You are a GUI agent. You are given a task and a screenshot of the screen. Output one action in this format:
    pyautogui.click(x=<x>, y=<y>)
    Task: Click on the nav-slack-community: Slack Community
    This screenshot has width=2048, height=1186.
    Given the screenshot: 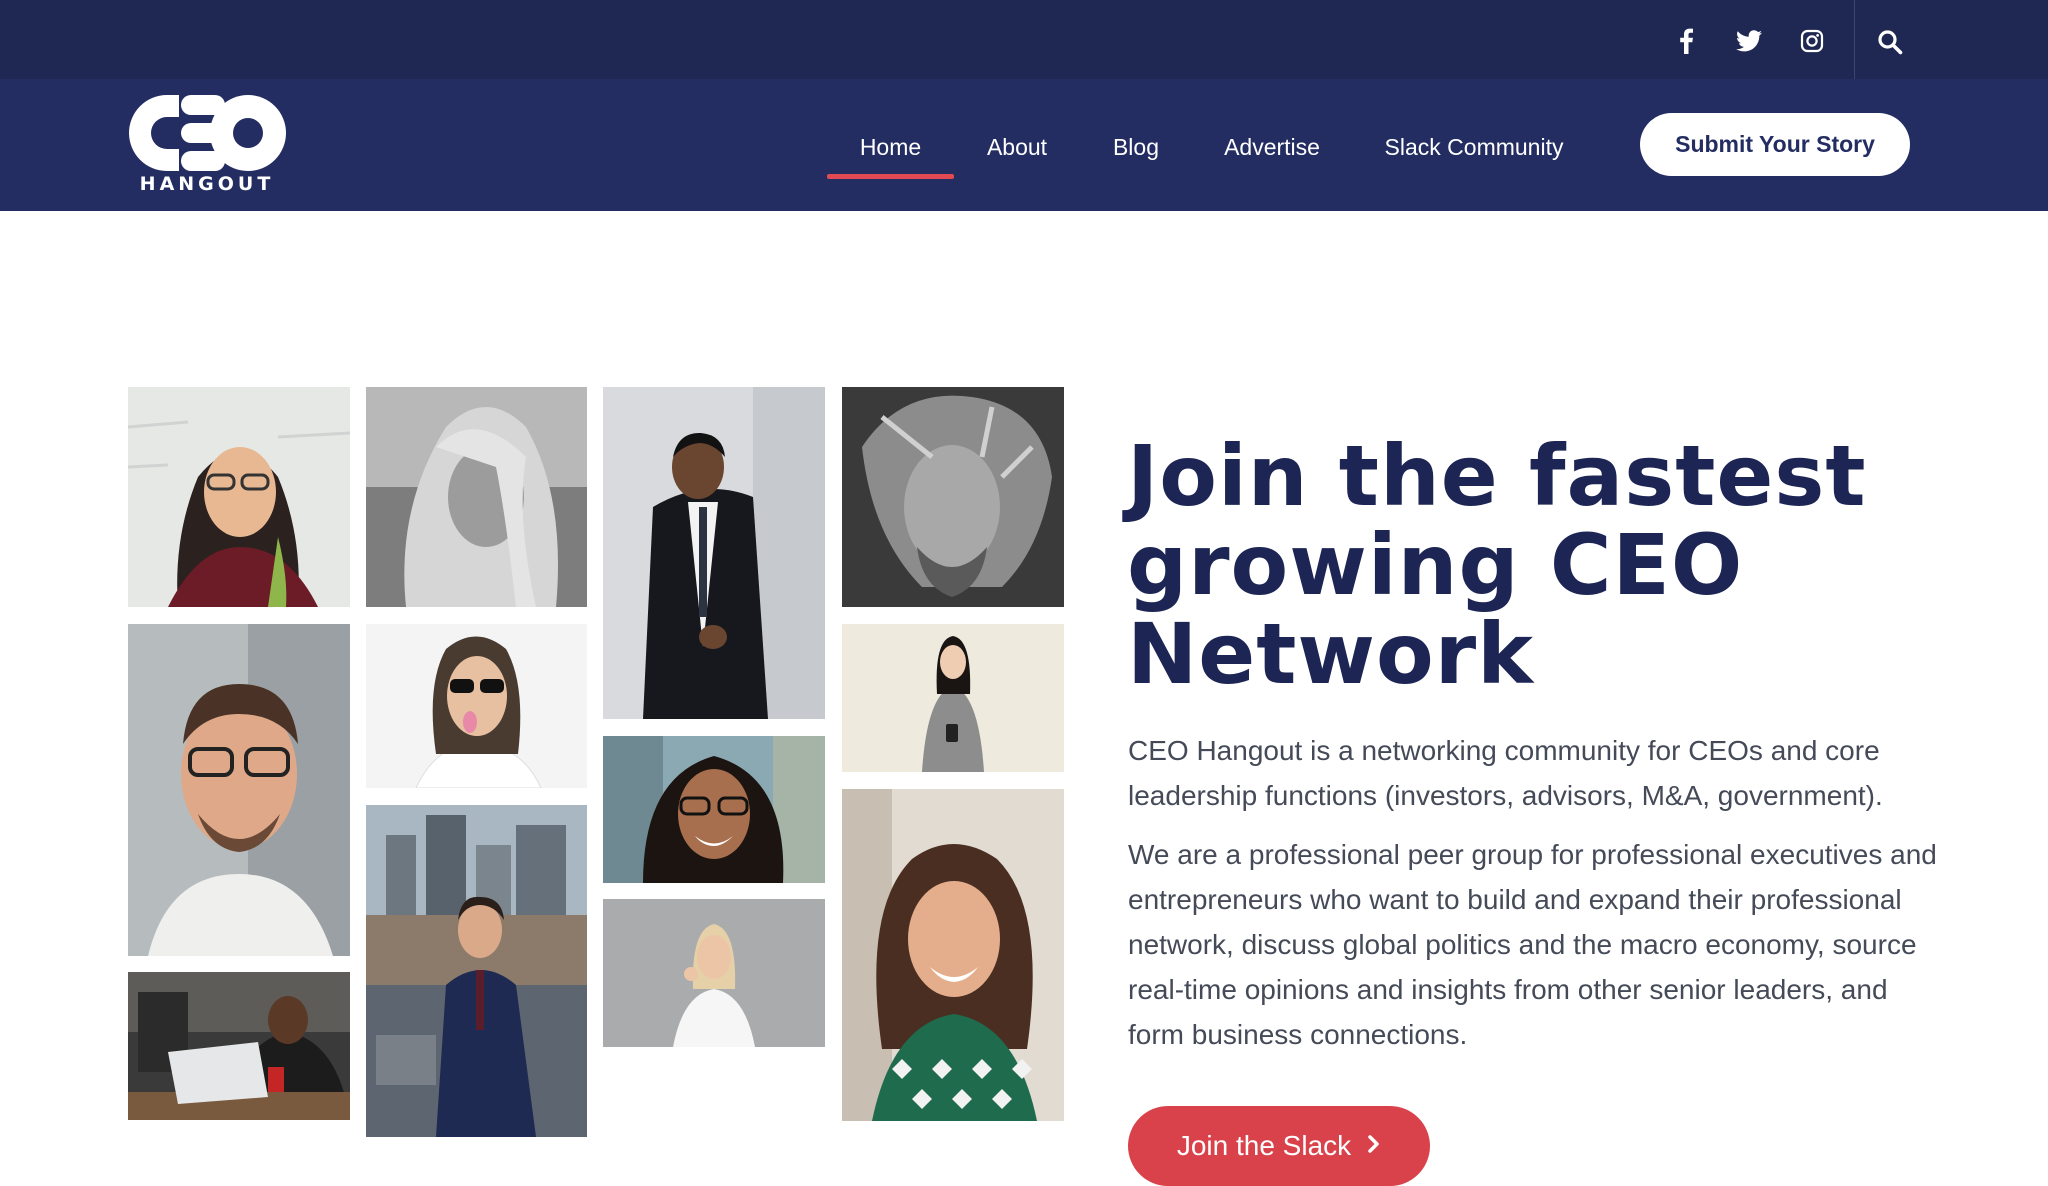 What is the action you would take?
    pyautogui.click(x=1474, y=147)
    